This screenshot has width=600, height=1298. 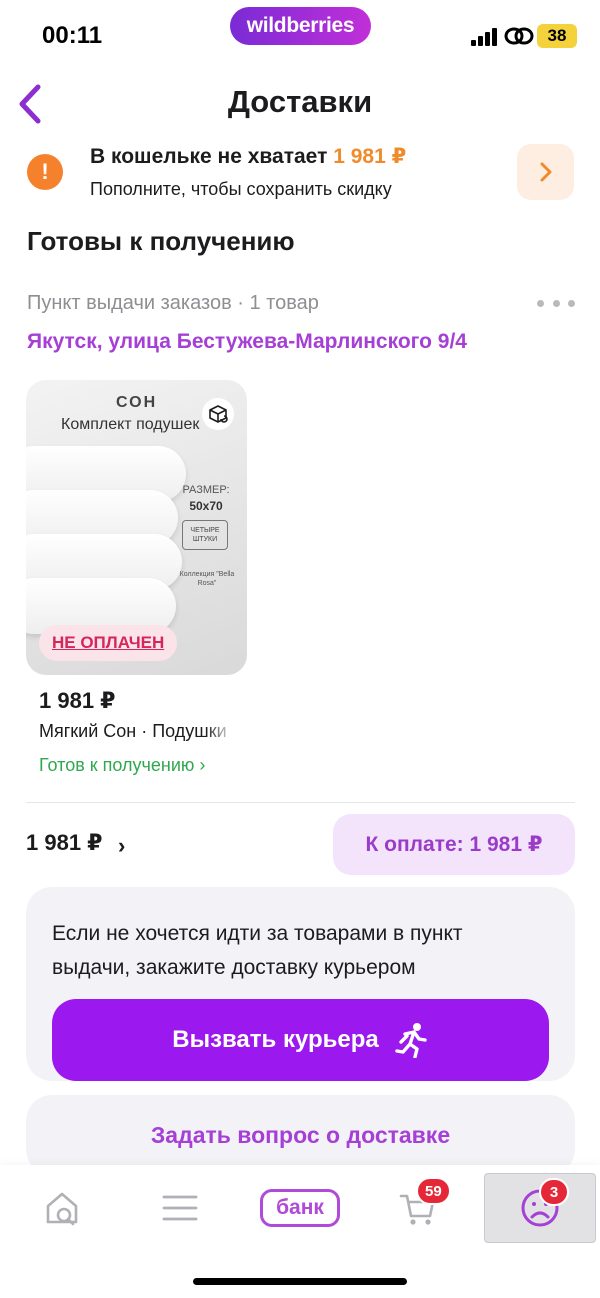 I want to click on wallet-amount: 1 981 ₽, so click(x=370, y=156).